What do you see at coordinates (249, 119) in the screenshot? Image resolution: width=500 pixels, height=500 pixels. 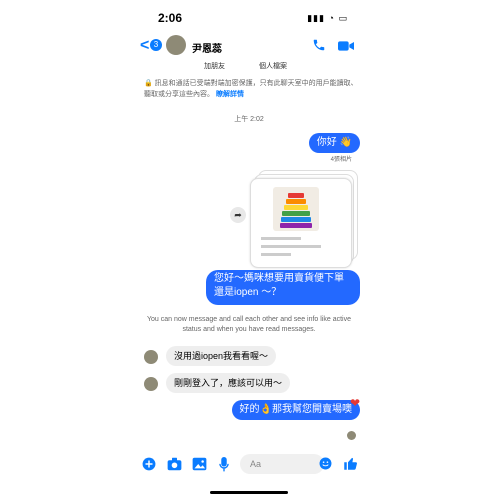 I see `message-timestamp: 上午 2:02` at bounding box center [249, 119].